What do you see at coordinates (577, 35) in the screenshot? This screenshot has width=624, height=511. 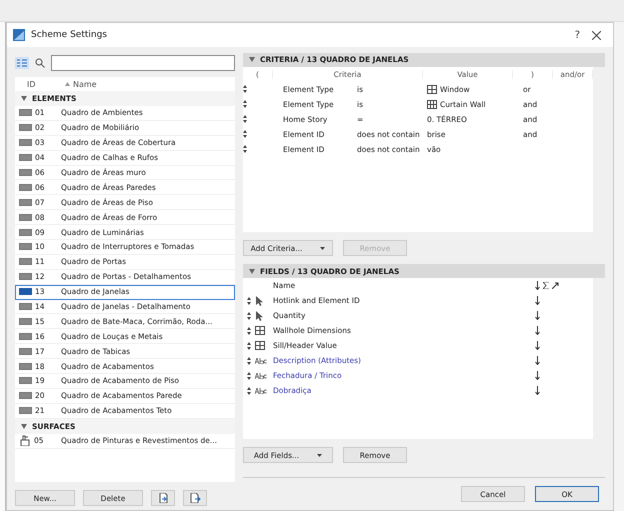 I see `help-button: ?` at bounding box center [577, 35].